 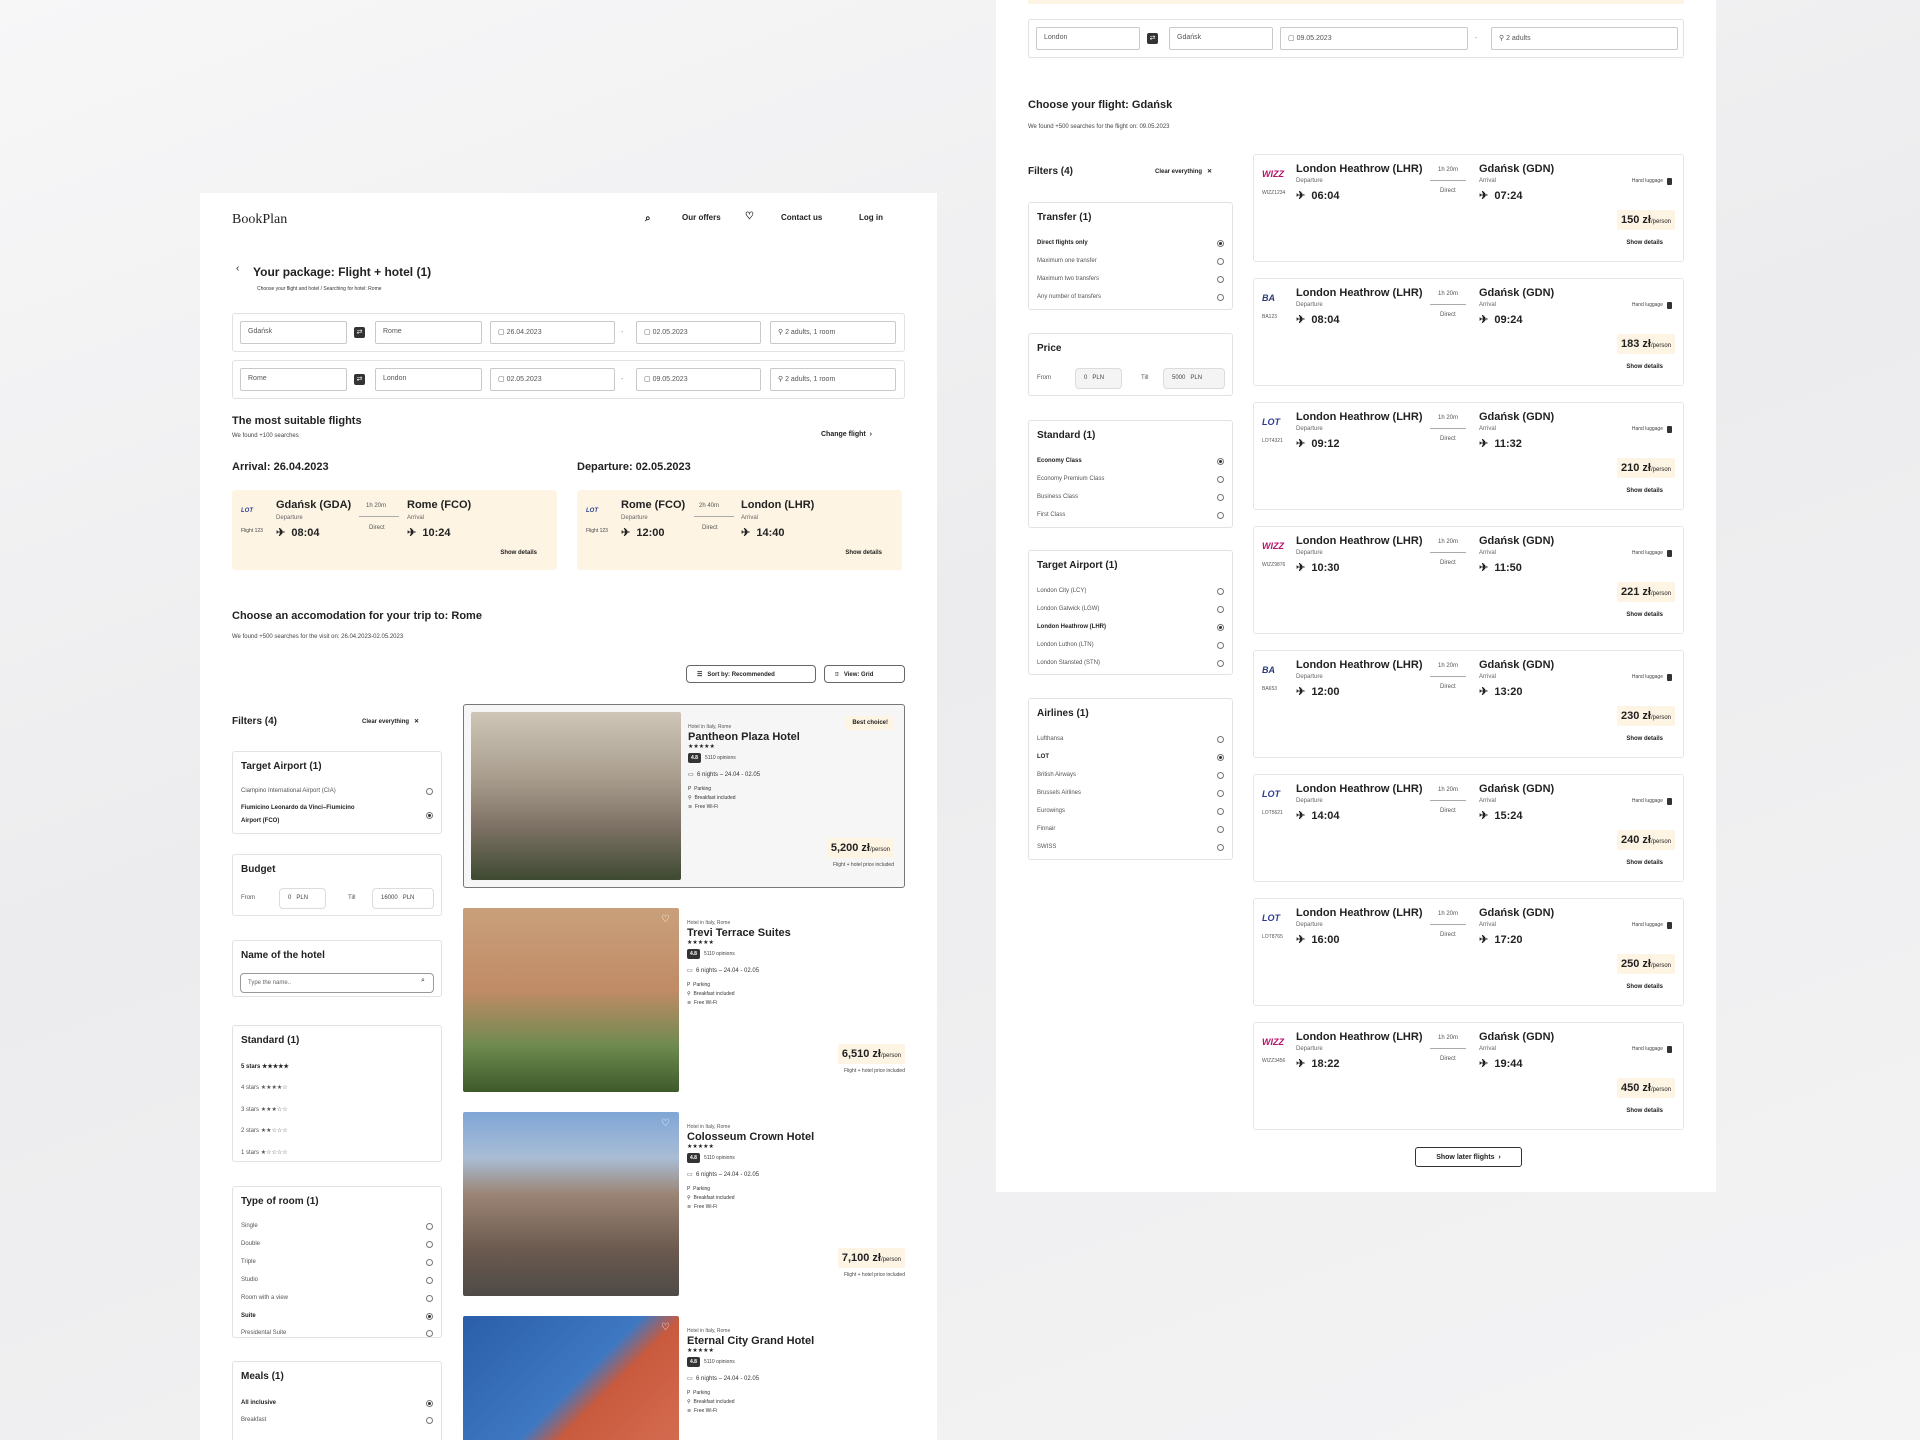 What do you see at coordinates (429, 815) in the screenshot?
I see `radio-fiumicino` at bounding box center [429, 815].